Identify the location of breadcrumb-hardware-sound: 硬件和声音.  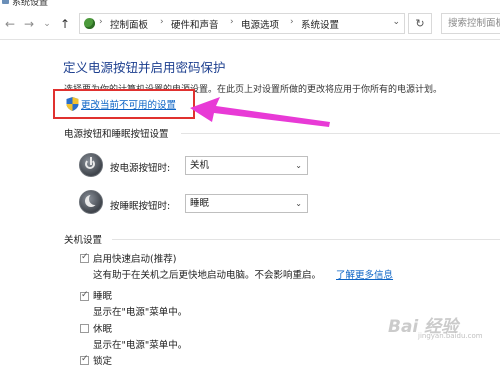
(195, 24).